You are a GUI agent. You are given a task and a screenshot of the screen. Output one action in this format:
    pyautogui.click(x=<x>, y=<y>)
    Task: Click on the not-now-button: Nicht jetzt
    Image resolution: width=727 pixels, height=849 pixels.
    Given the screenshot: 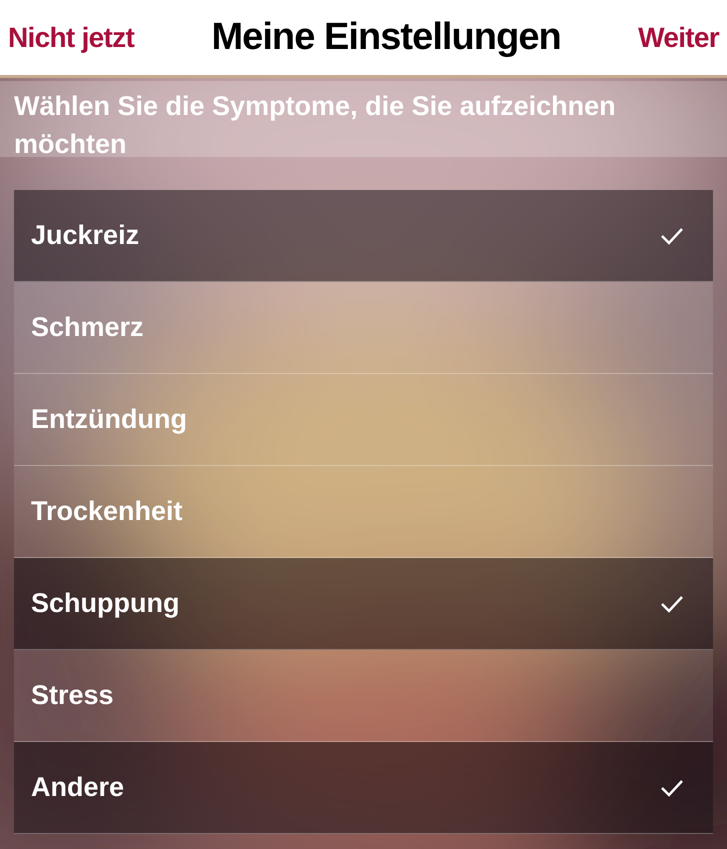 What is the action you would take?
    pyautogui.click(x=71, y=37)
    